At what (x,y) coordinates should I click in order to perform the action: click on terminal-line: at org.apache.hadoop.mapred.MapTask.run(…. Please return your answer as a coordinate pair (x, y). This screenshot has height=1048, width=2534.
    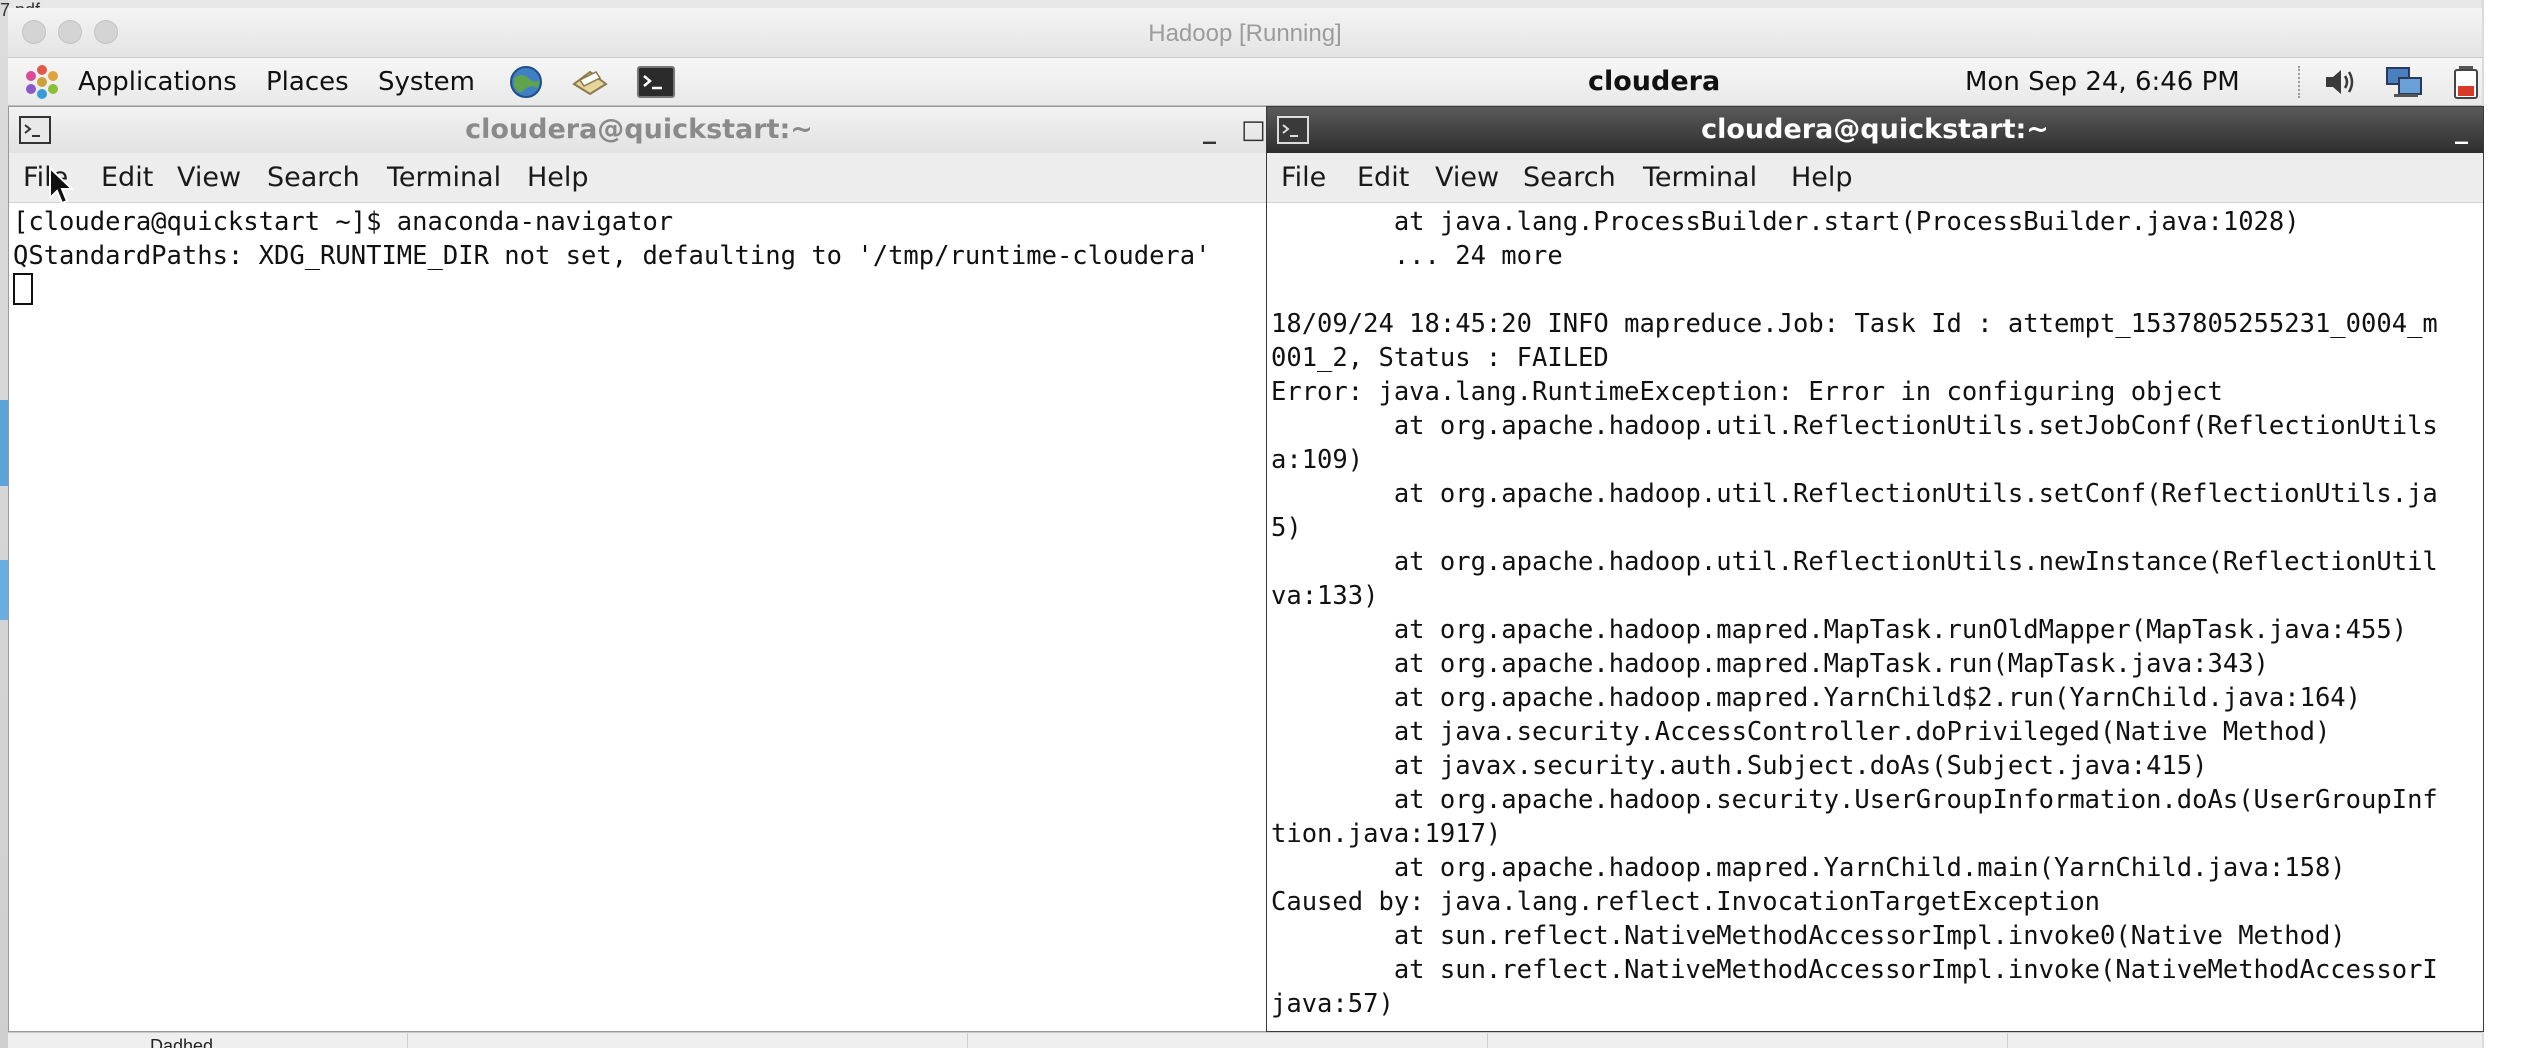
    Looking at the image, I should click on (1770, 664).